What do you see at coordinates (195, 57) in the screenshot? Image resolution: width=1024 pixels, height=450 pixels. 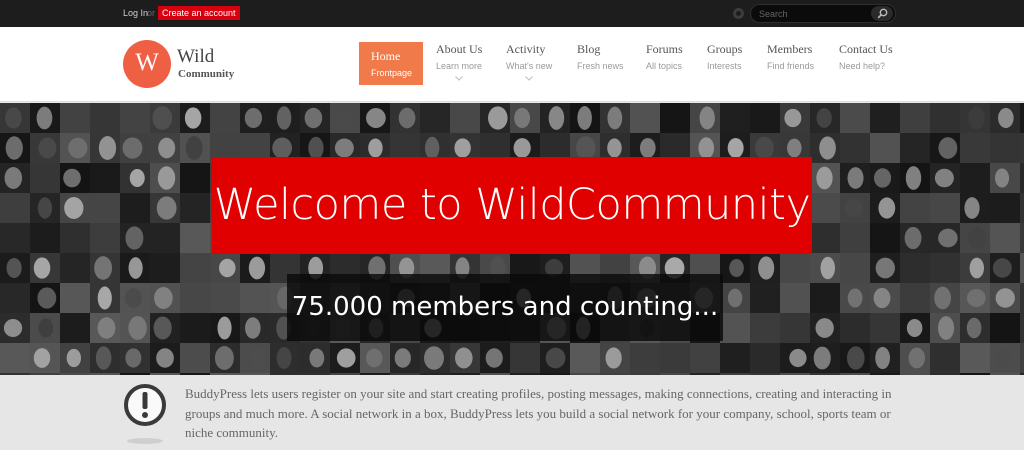 I see `logo-name-line1: Wild` at bounding box center [195, 57].